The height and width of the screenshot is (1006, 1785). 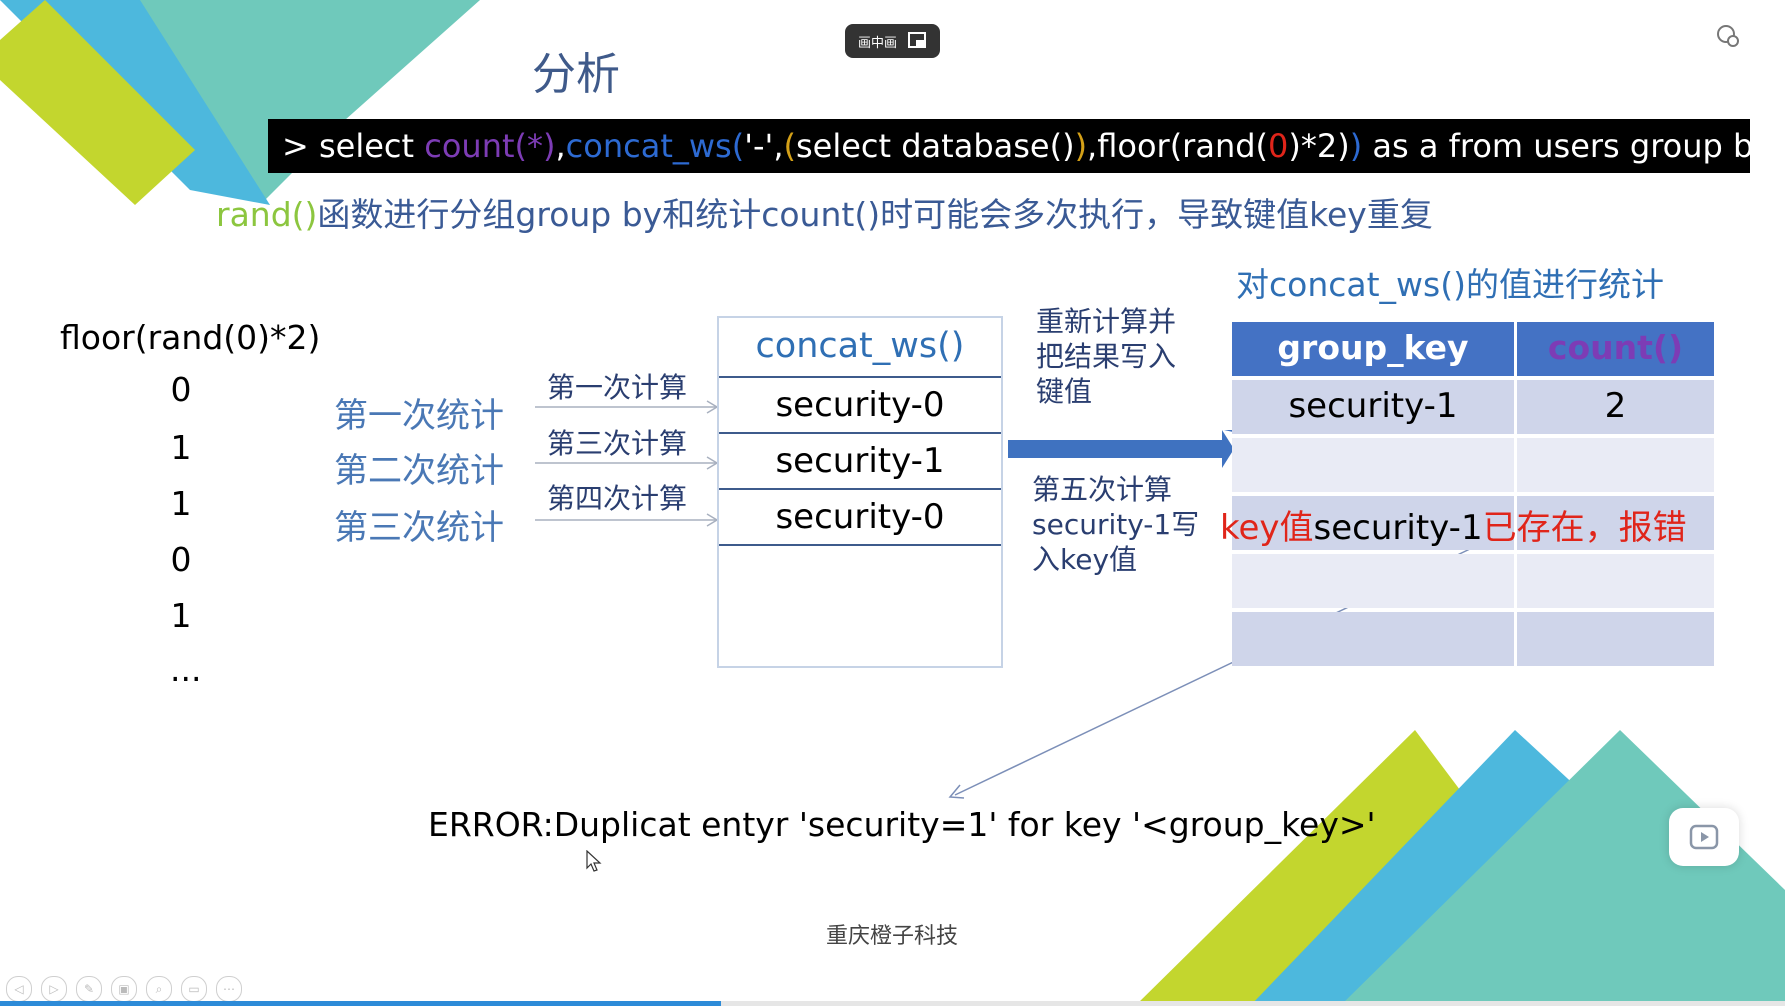 I want to click on mouse-cursor-icon, so click(x=594, y=861).